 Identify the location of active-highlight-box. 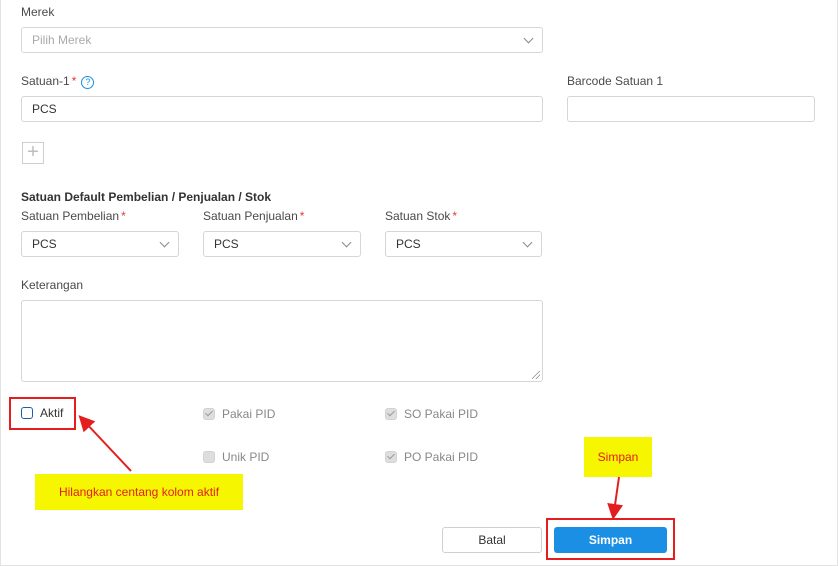
(42, 413).